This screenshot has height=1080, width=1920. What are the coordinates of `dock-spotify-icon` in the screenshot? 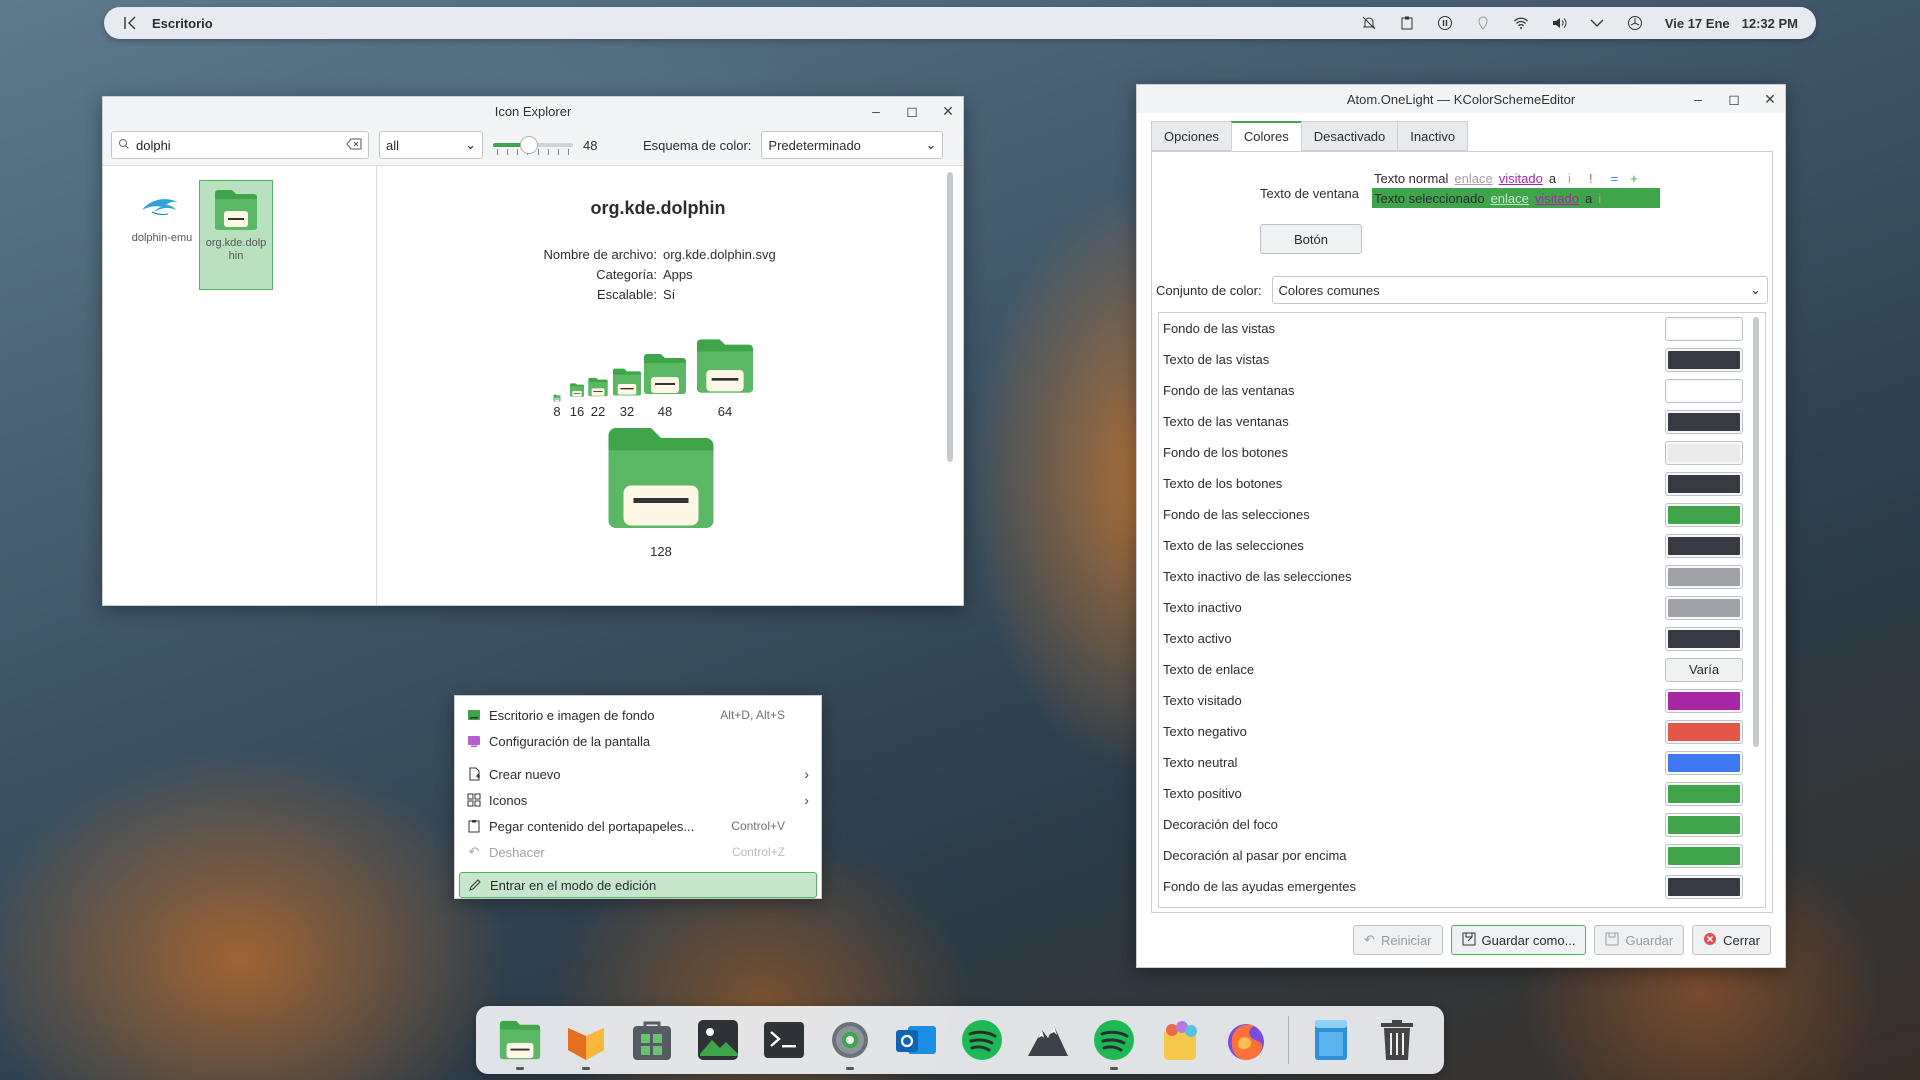 It's located at (982, 1040).